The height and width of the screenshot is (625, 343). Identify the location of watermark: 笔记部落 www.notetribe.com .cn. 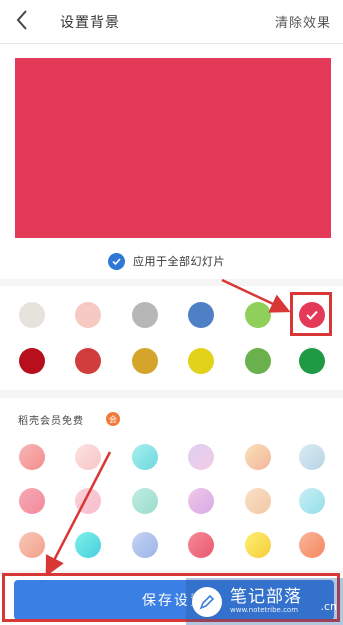
(264, 601).